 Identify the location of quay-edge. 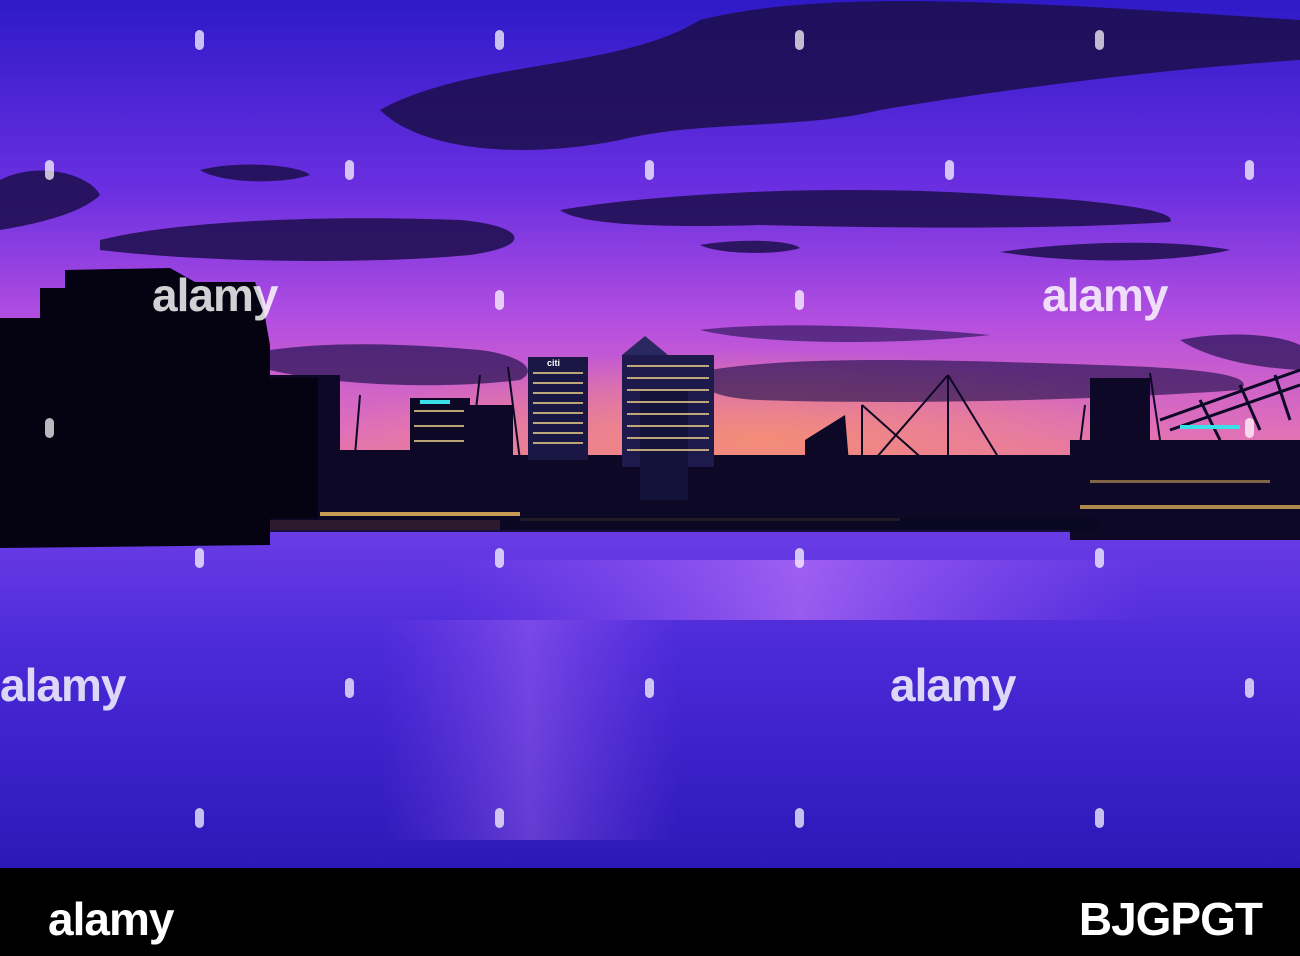
(685, 525).